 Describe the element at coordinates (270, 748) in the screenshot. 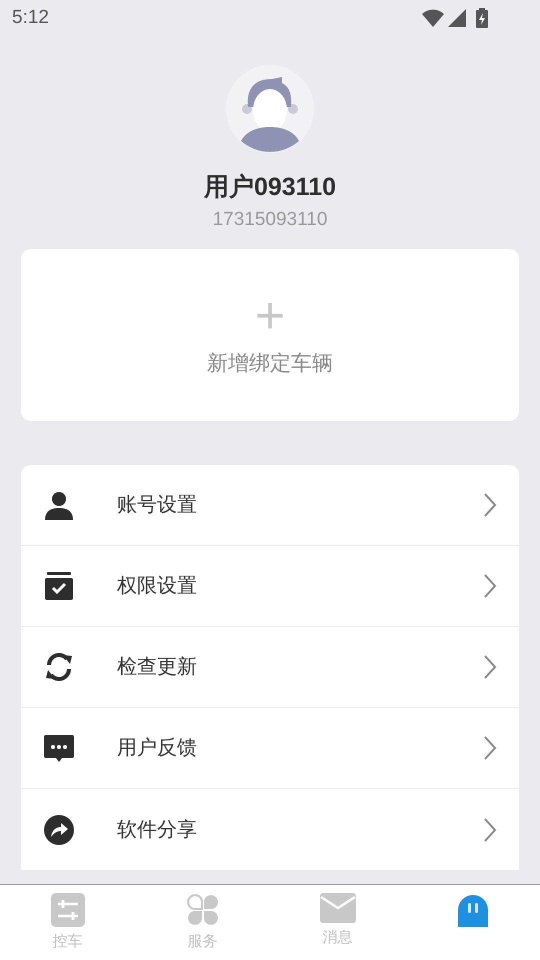

I see `menu-item: 用户反馈` at that location.